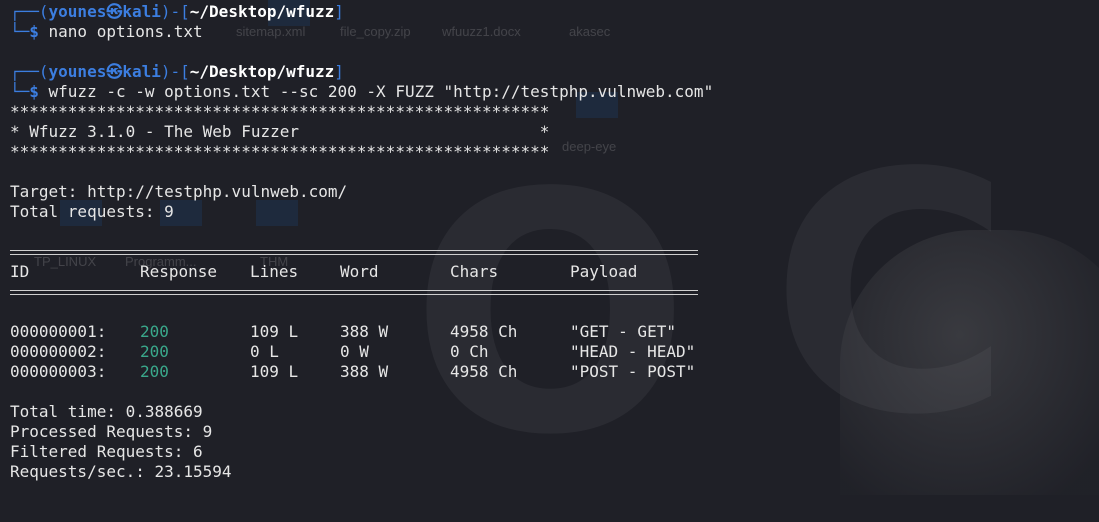 This screenshot has height=522, width=1099. I want to click on total-requests-line: Total requests: 9, so click(92, 211).